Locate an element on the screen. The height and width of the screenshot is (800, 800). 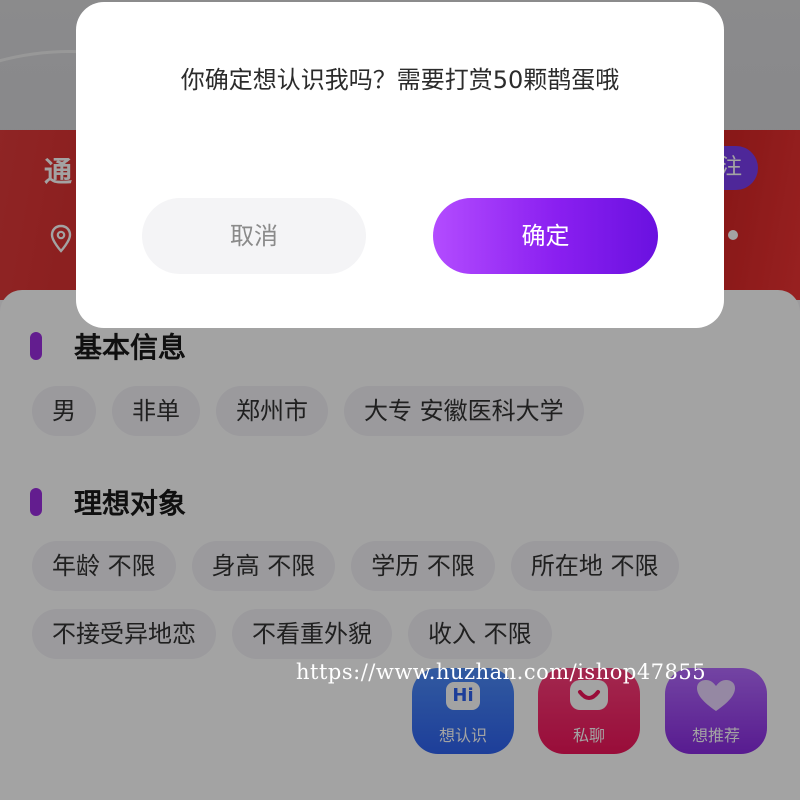
cancel-button: 取消 is located at coordinates (254, 236).